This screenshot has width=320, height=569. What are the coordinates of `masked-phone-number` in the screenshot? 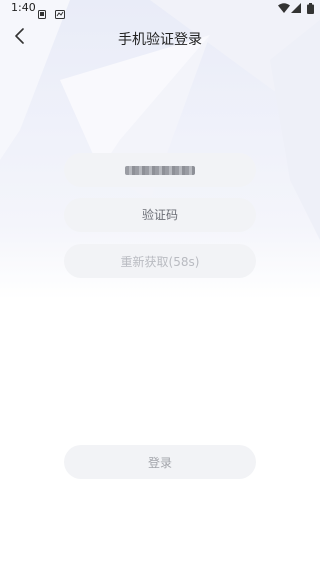 It's located at (160, 170).